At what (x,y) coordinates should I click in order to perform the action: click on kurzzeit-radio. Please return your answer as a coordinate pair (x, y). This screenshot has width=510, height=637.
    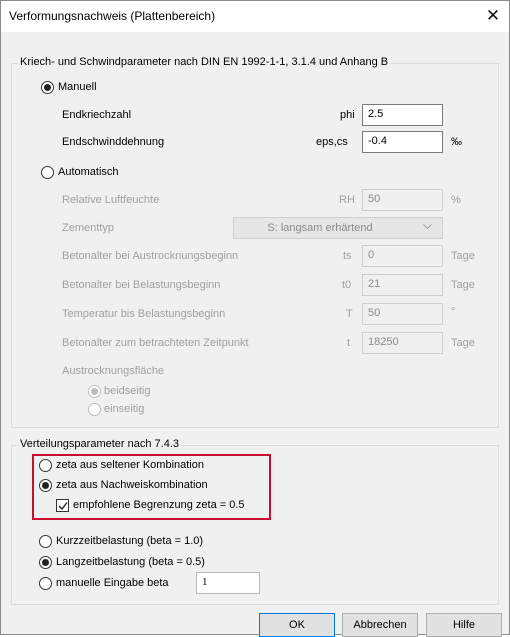
    Looking at the image, I should click on (45, 541).